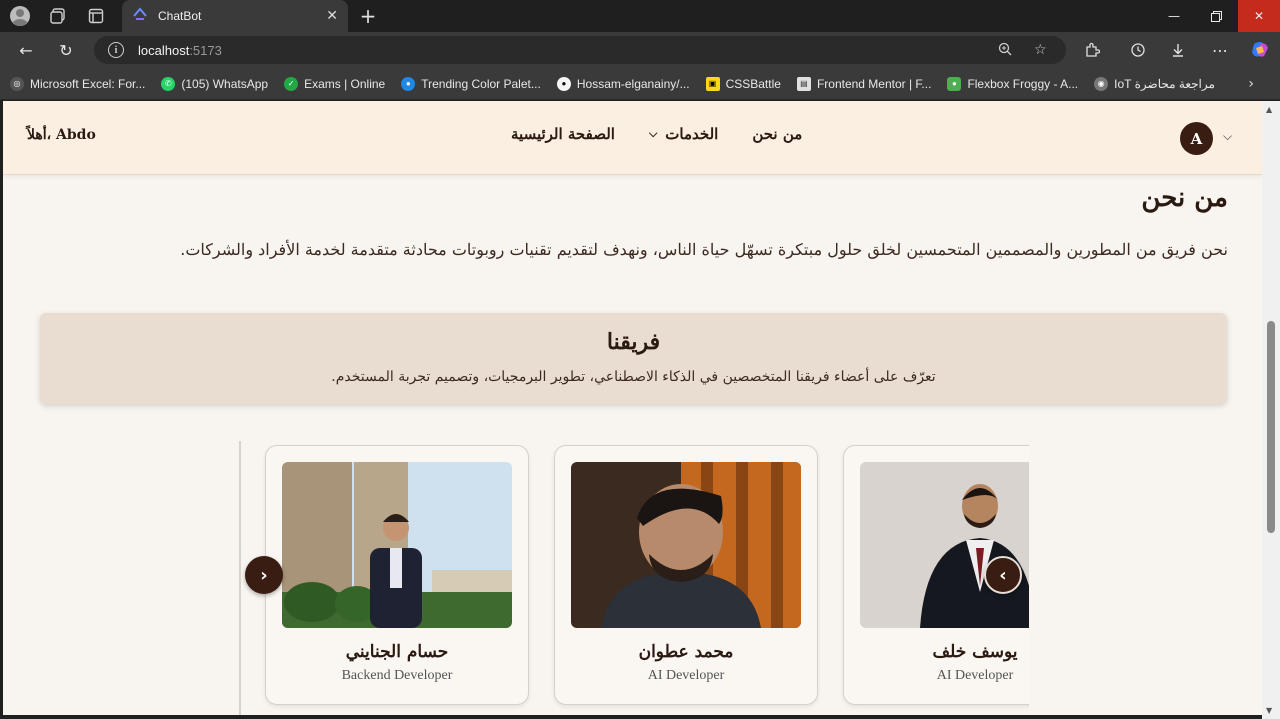 The width and height of the screenshot is (1280, 719). I want to click on extensions-icon, so click(1092, 50).